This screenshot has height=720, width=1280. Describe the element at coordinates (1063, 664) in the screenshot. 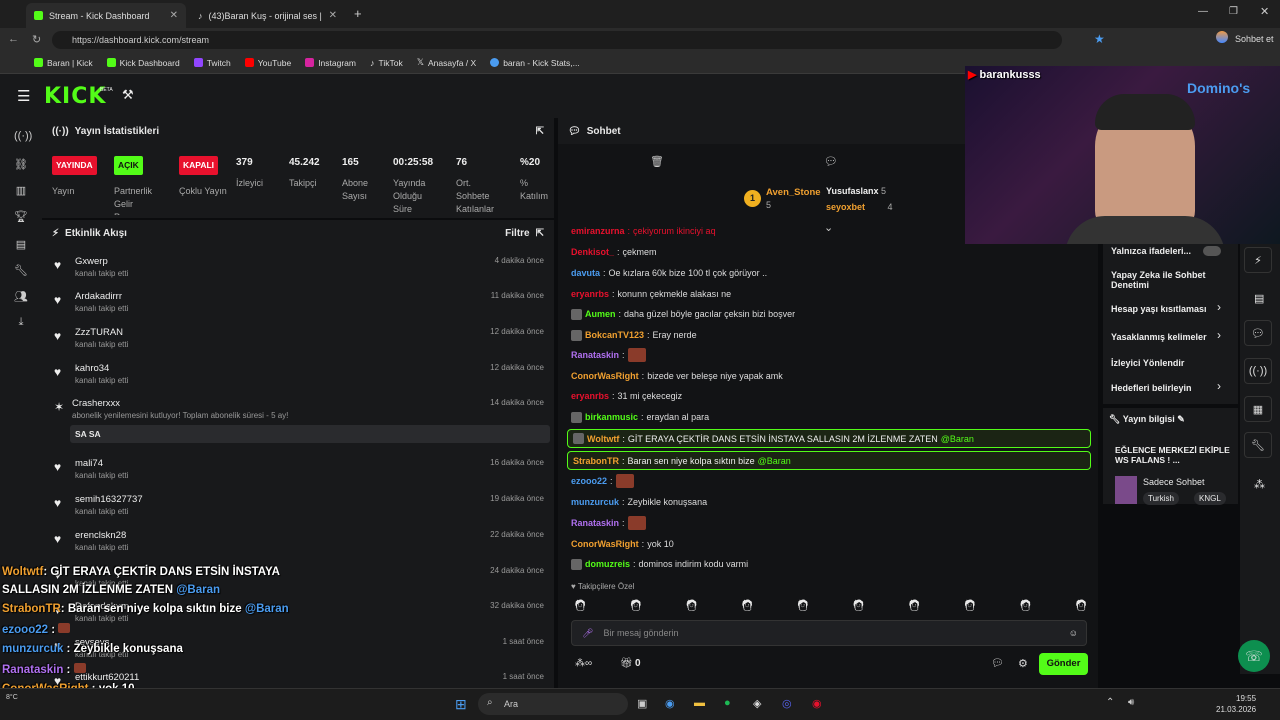

I see `send-button: Gönder` at that location.